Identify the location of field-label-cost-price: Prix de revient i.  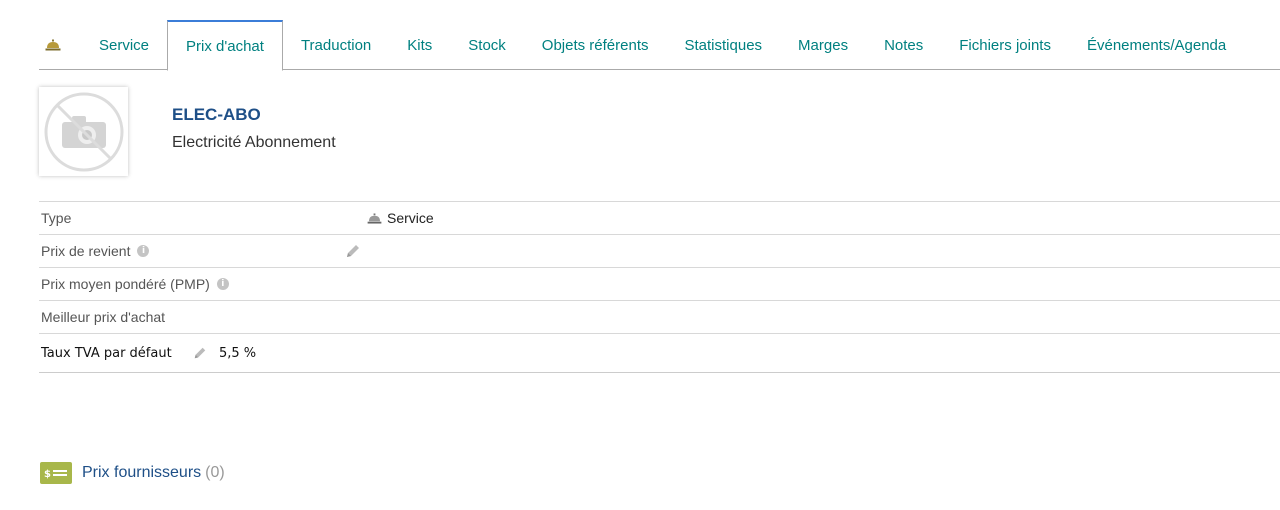
(95, 251).